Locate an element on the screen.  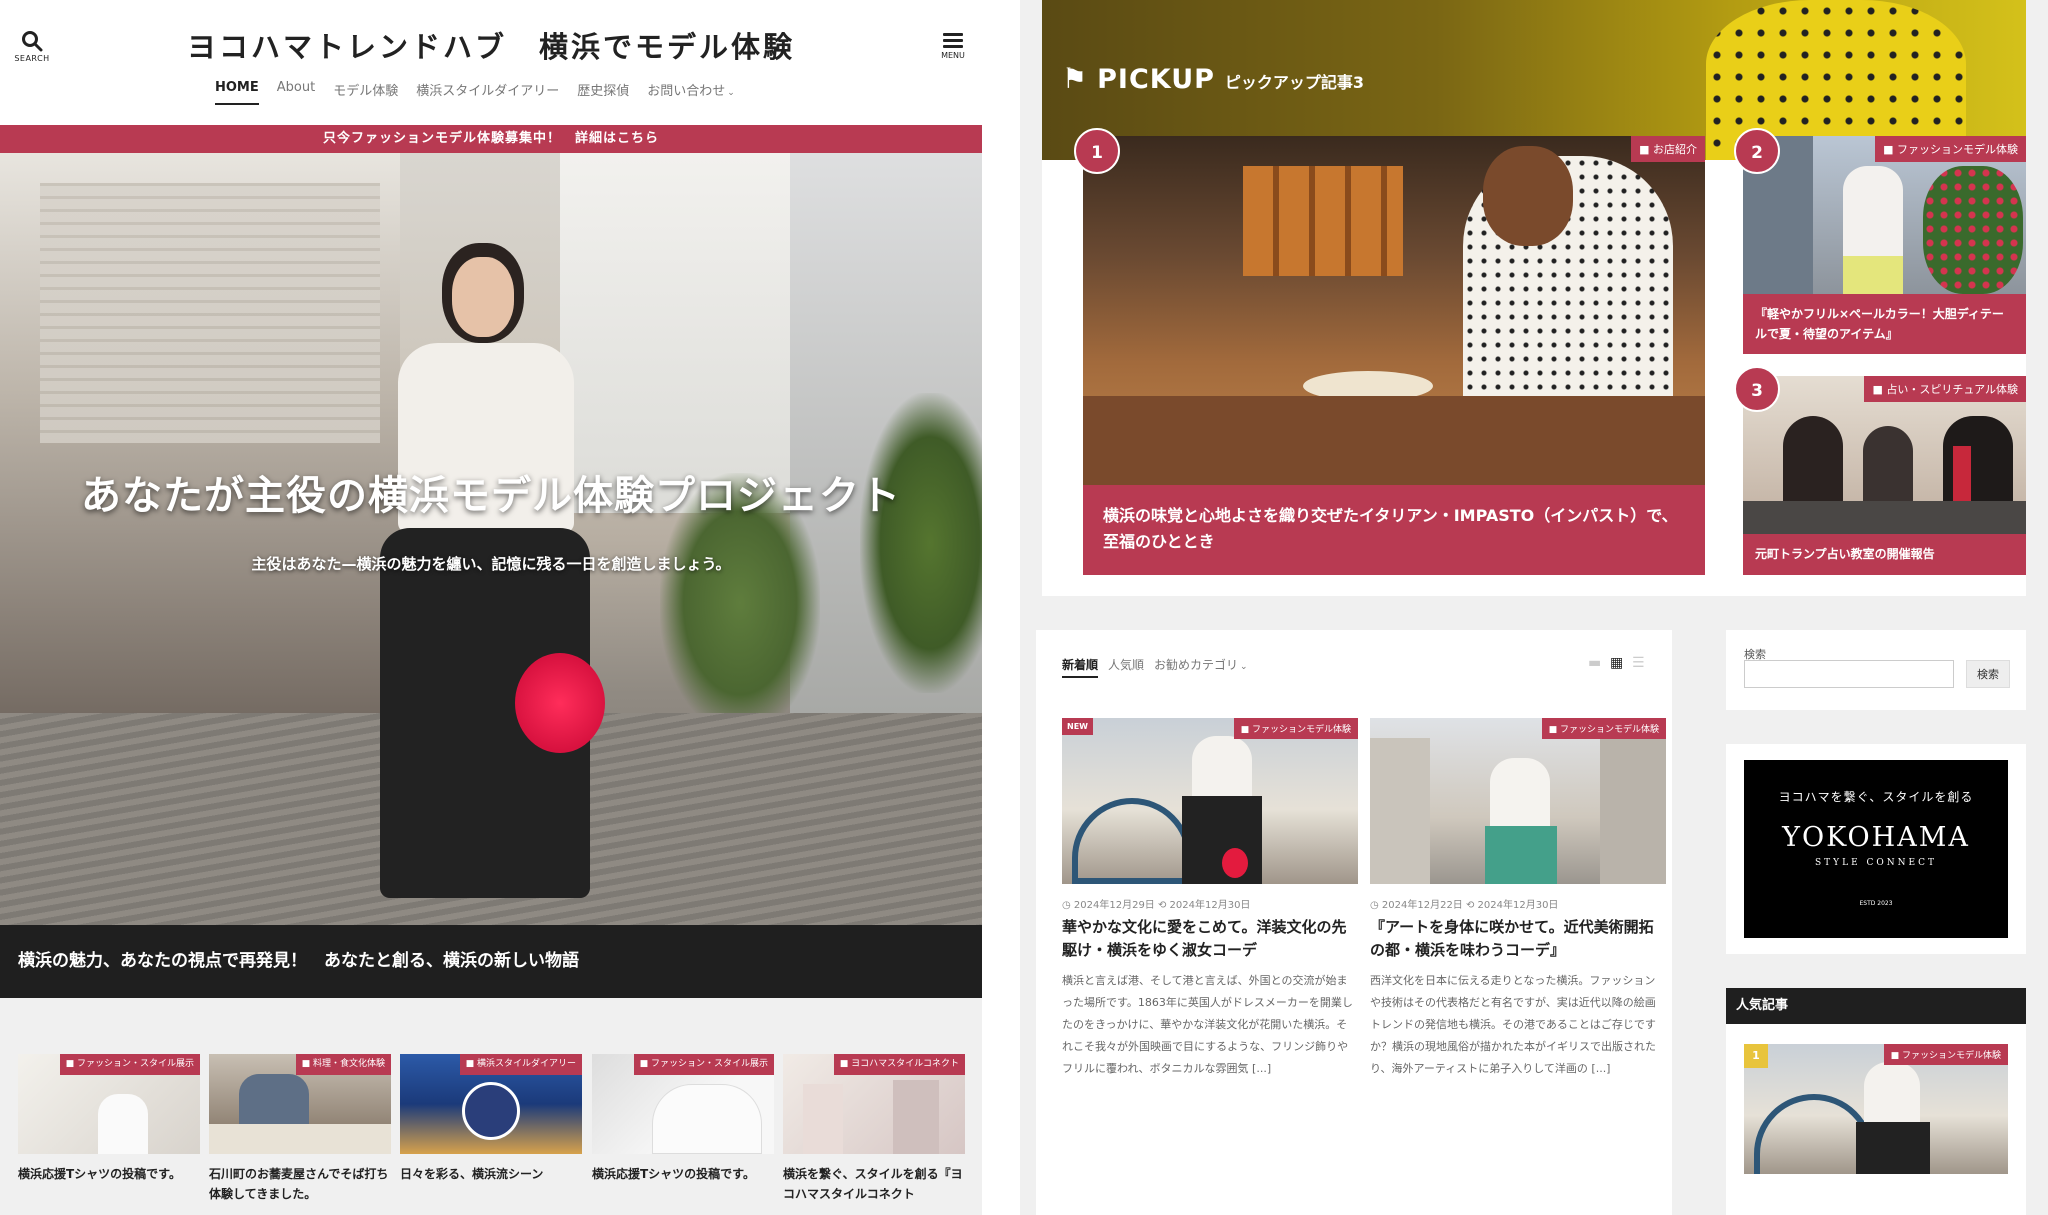
nav-model-experience: モデル体験 is located at coordinates (365, 92).